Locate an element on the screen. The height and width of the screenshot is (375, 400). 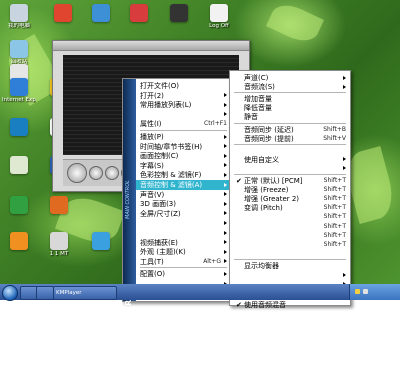
main-menu-item-label: 字幕(S) is located at coordinates (152, 165).